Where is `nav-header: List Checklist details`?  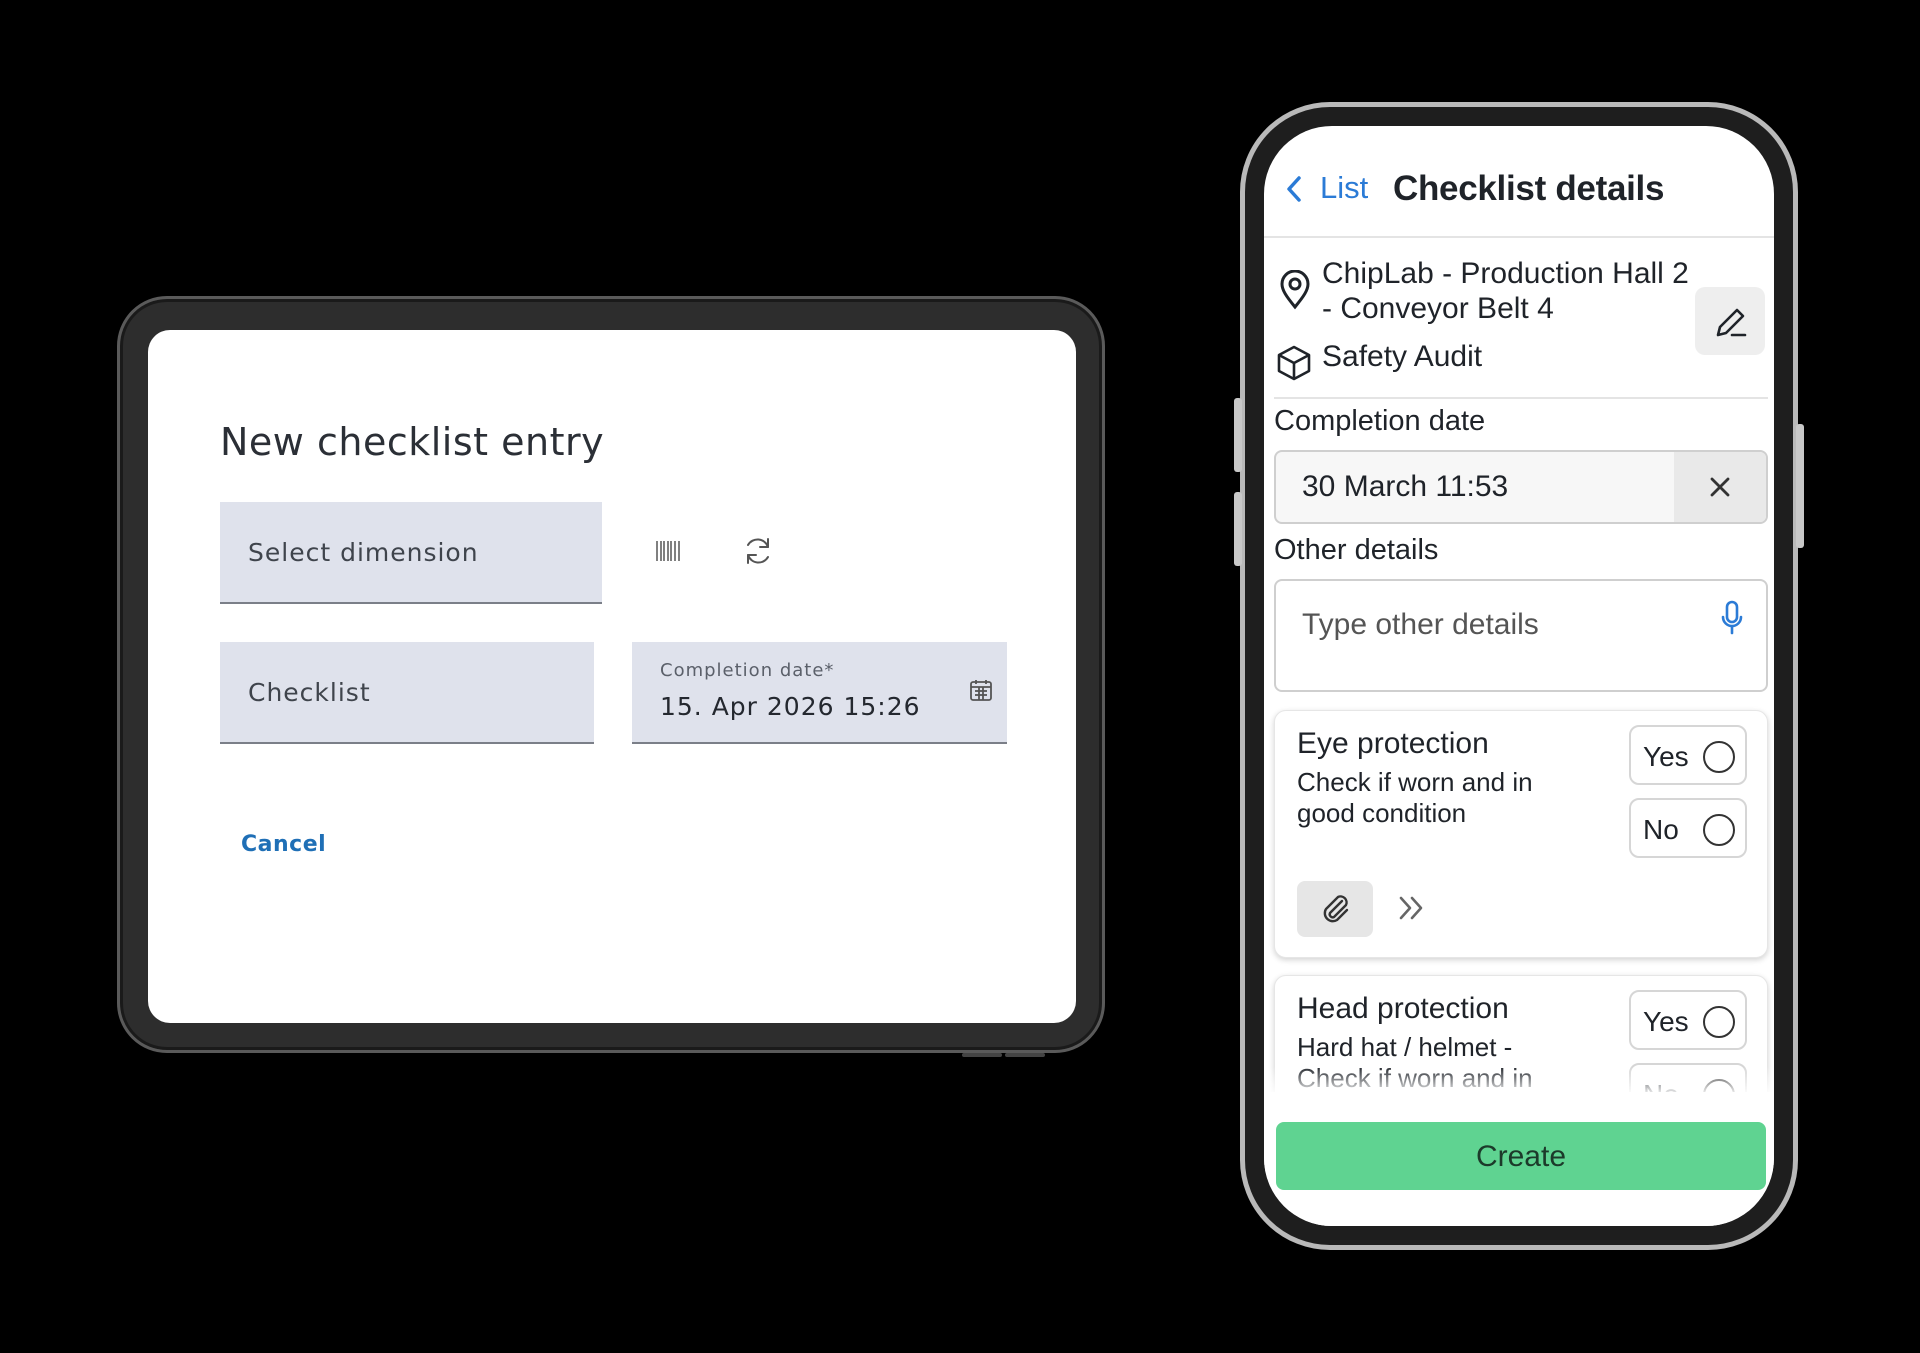
nav-header: List Checklist details is located at coordinates (1519, 182).